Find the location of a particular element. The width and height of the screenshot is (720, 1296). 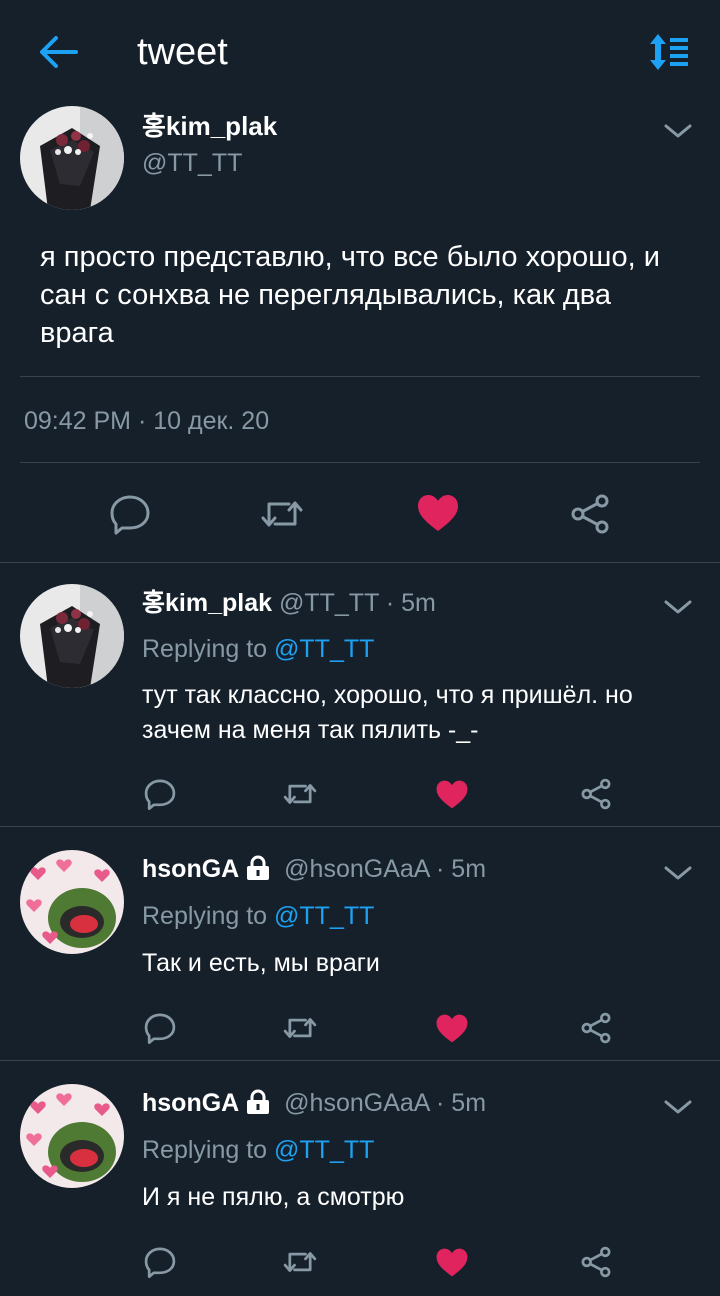

reply-text: Так и есть, мы враги is located at coordinates (261, 963).